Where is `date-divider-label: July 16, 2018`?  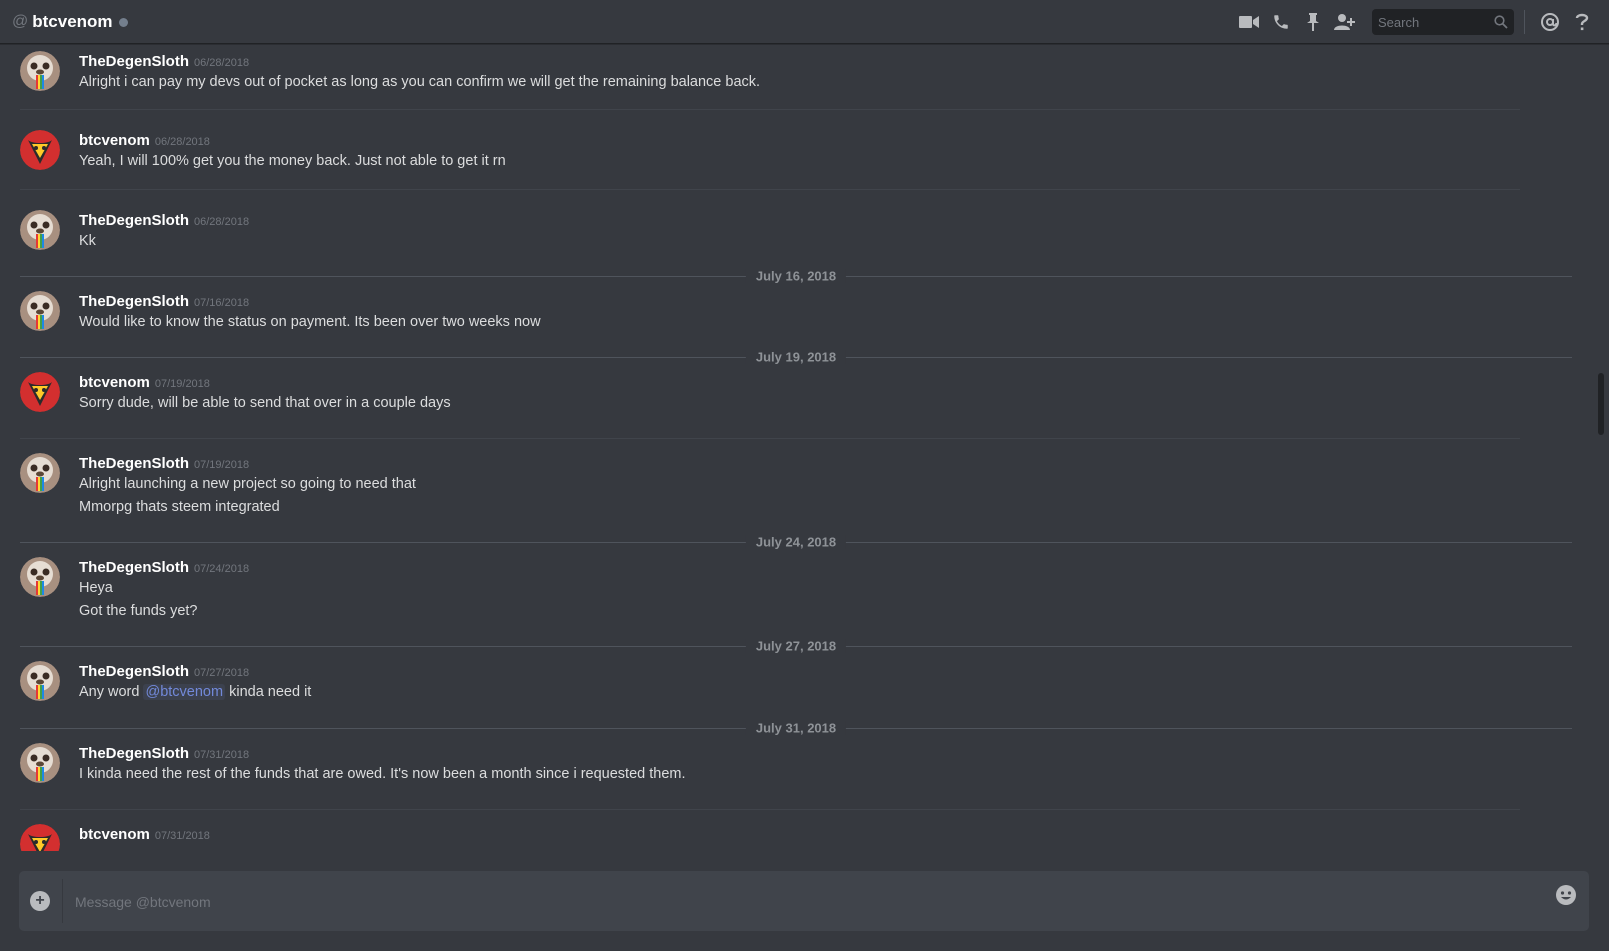
date-divider-label: July 16, 2018 is located at coordinates (796, 276).